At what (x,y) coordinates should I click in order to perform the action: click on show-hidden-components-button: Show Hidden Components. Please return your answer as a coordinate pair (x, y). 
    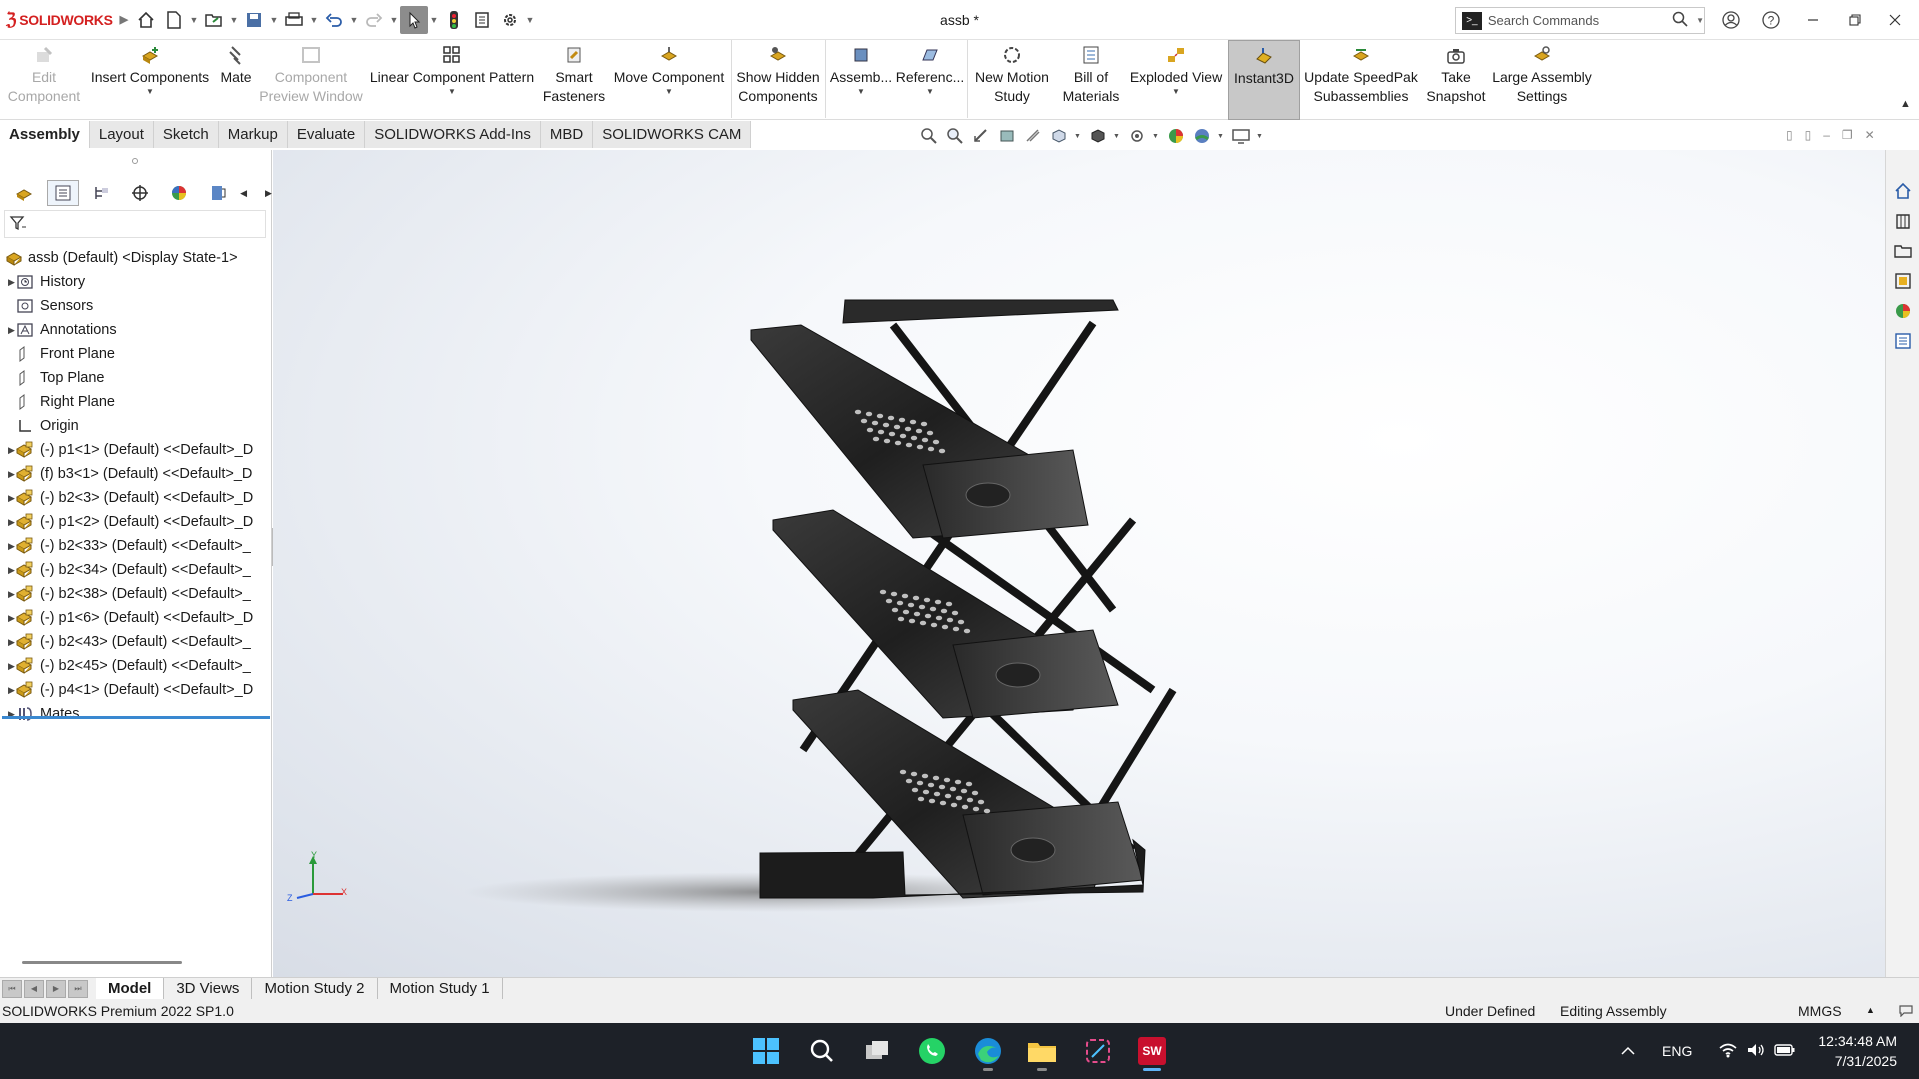
    Looking at the image, I should click on (778, 80).